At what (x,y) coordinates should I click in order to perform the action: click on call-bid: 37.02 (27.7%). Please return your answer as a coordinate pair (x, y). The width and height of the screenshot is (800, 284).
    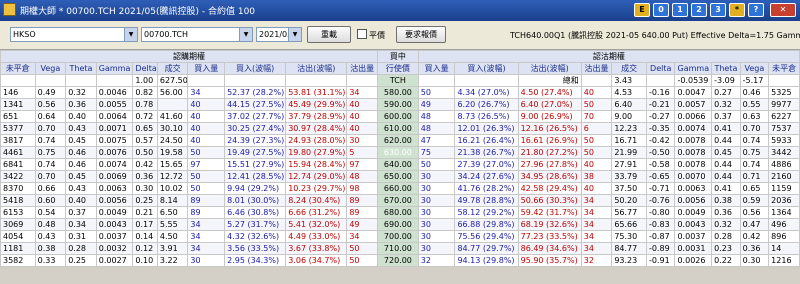
    Looking at the image, I should click on (255, 116).